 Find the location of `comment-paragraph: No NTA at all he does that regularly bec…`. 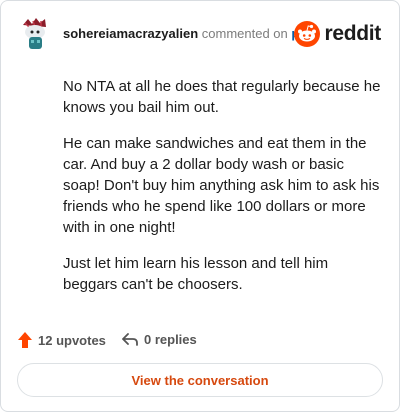

comment-paragraph: No NTA at all he does that regularly bec… is located at coordinates (222, 97).